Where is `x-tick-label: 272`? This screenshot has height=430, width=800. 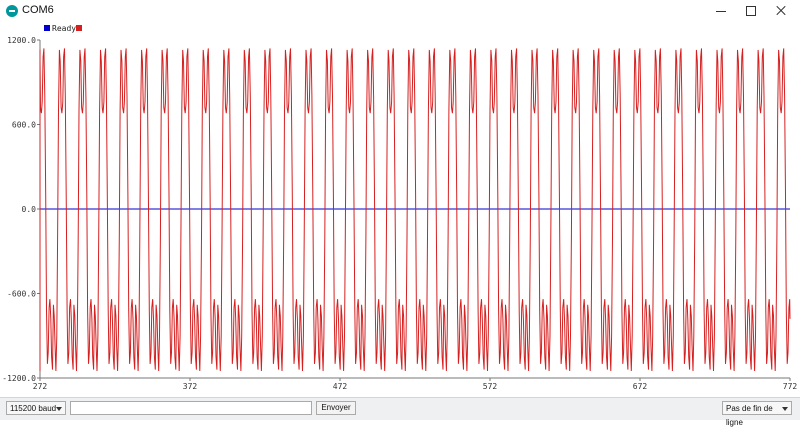 x-tick-label: 272 is located at coordinates (40, 386).